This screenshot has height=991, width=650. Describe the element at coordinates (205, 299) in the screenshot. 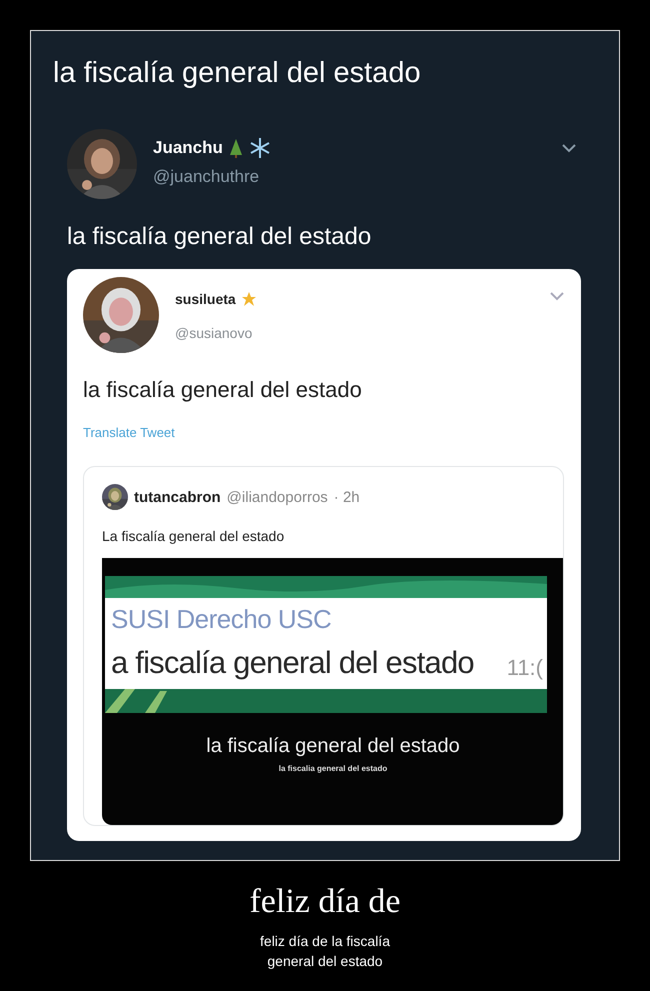

I see `user-name: susilueta` at that location.